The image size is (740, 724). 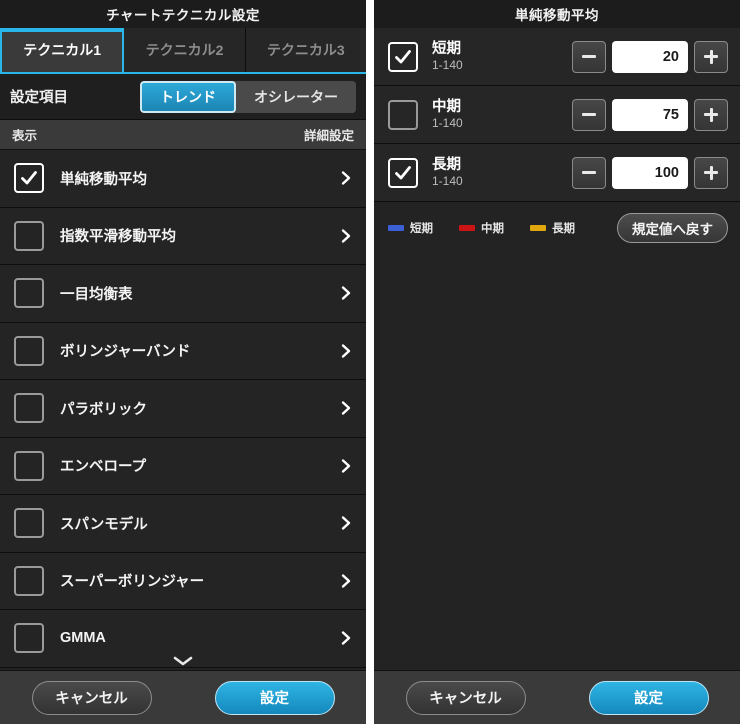 What do you see at coordinates (183, 236) in the screenshot?
I see `indicator-row: 指数平滑移動平均` at bounding box center [183, 236].